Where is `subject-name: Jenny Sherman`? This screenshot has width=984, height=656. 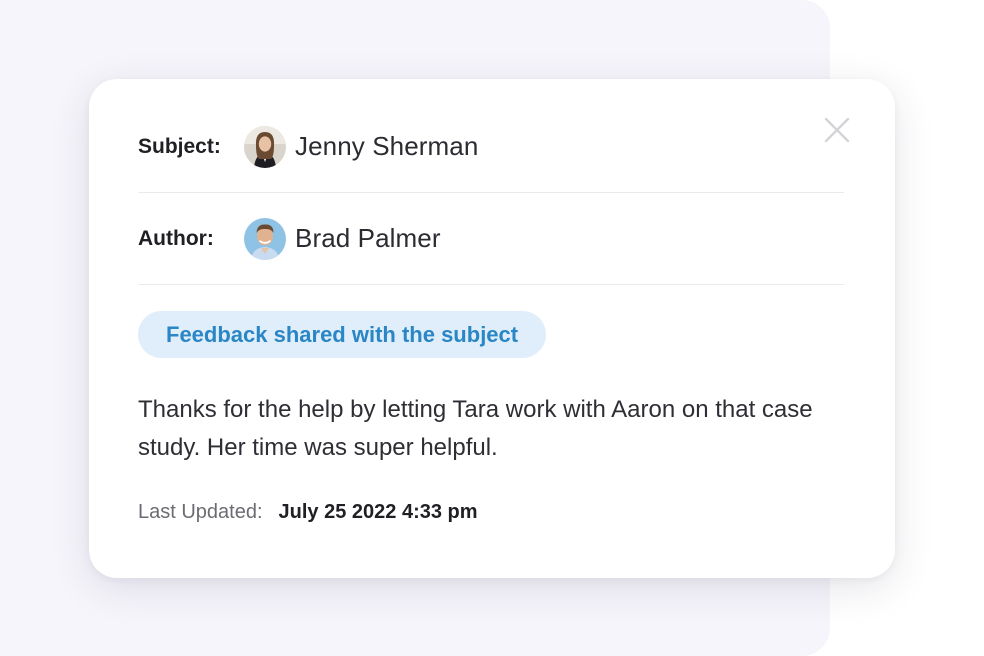 subject-name: Jenny Sherman is located at coordinates (387, 146).